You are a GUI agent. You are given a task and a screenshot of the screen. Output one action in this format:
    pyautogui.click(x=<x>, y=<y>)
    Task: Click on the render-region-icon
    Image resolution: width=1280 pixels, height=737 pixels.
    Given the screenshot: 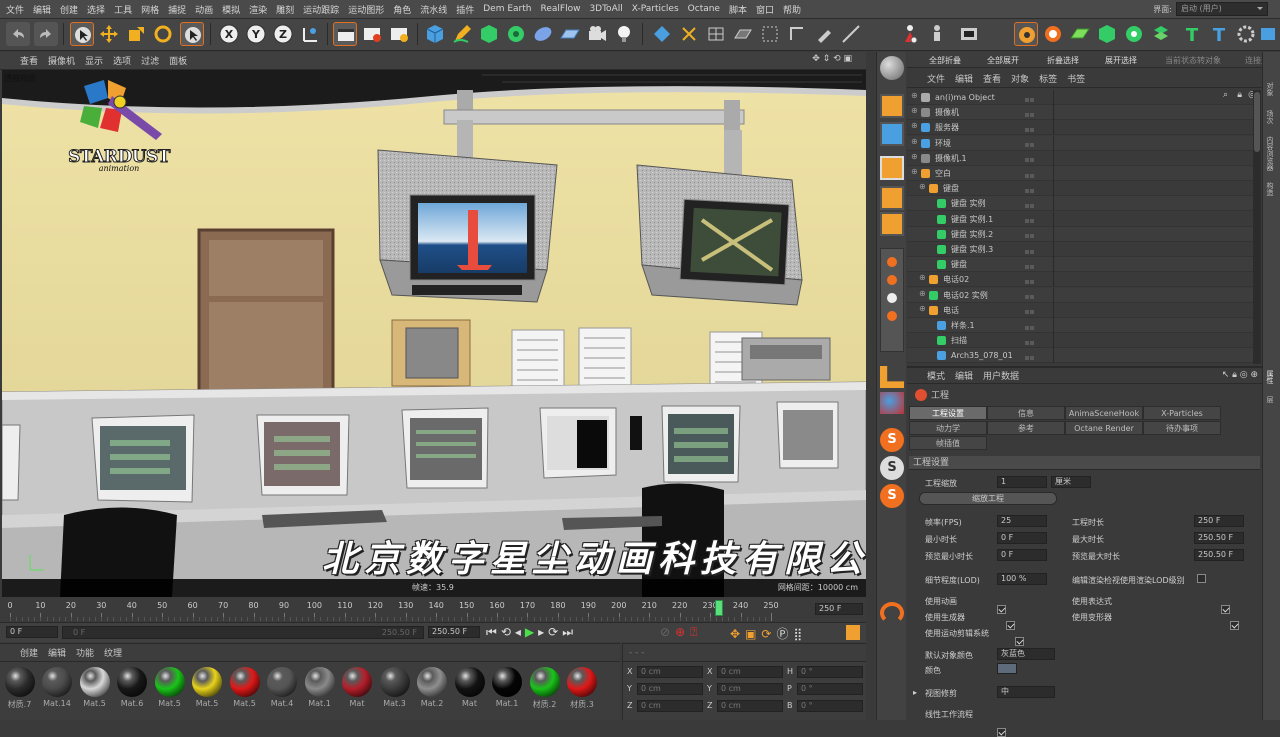 What is the action you would take?
    pyautogui.click(x=969, y=34)
    